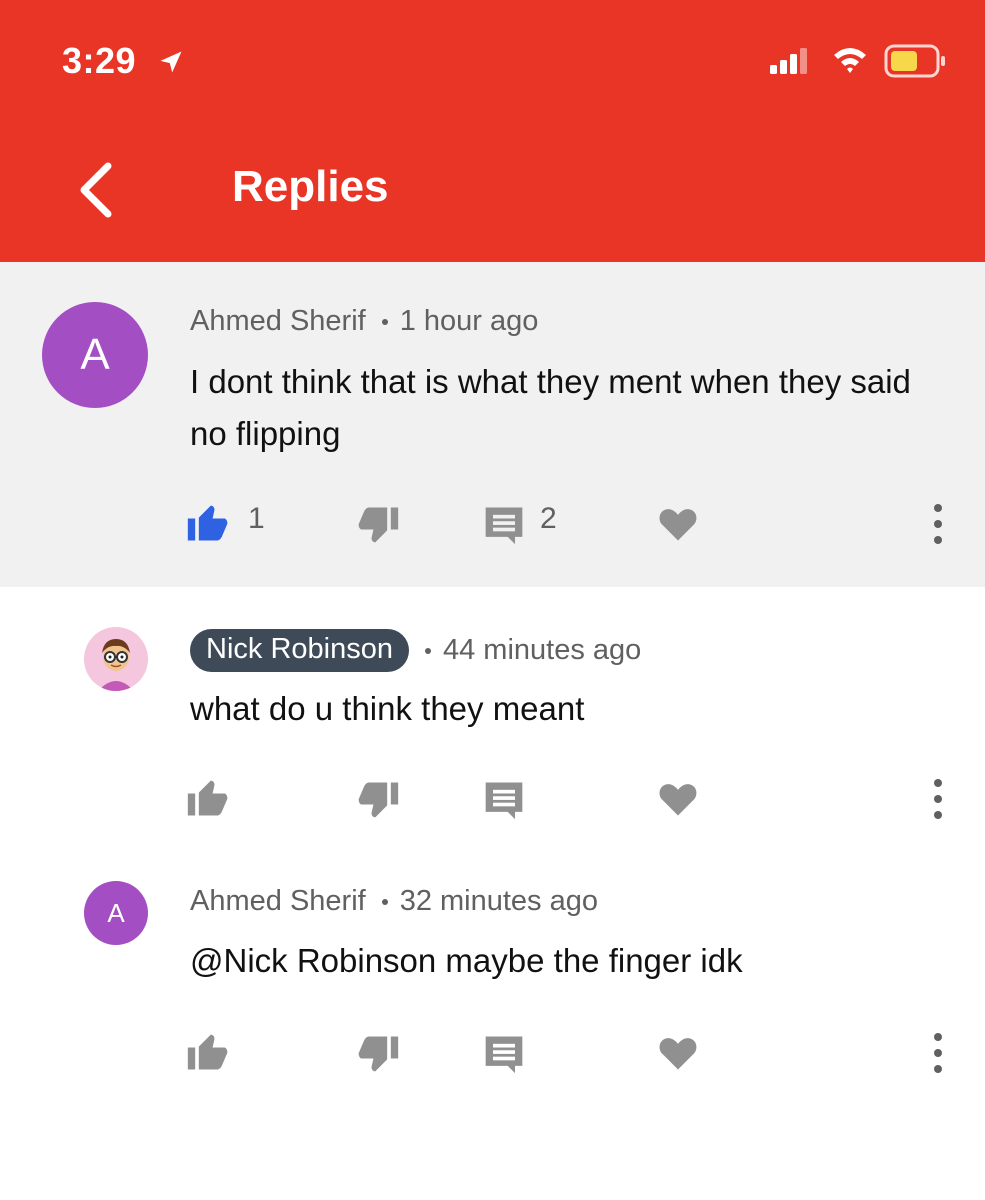 The height and width of the screenshot is (1200, 985). Describe the element at coordinates (914, 61) in the screenshot. I see `battery-icon` at that location.